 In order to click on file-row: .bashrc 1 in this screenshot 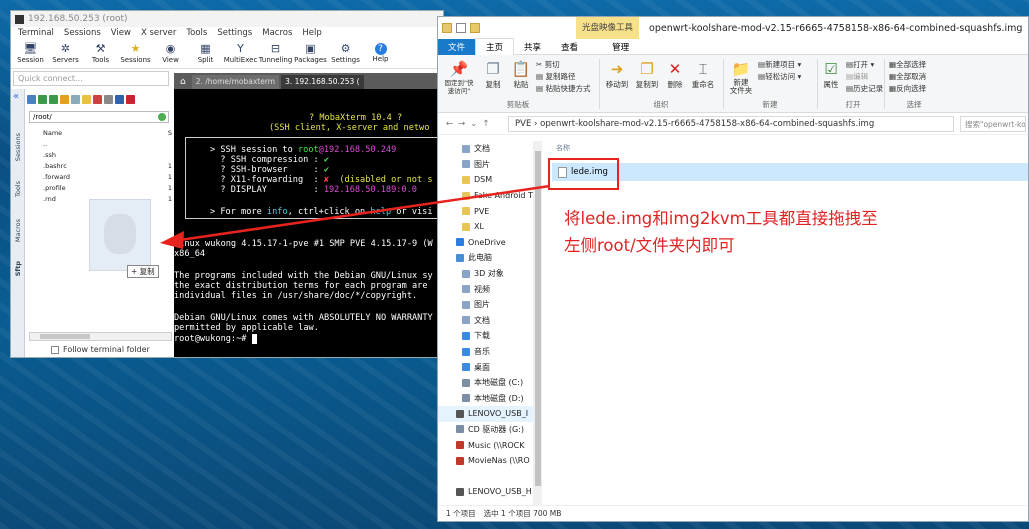, I will do `click(100, 165)`.